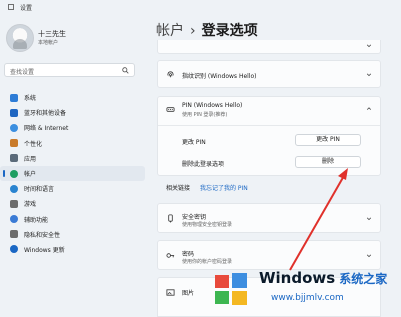  I want to click on user-name: 十三先生, so click(52, 34).